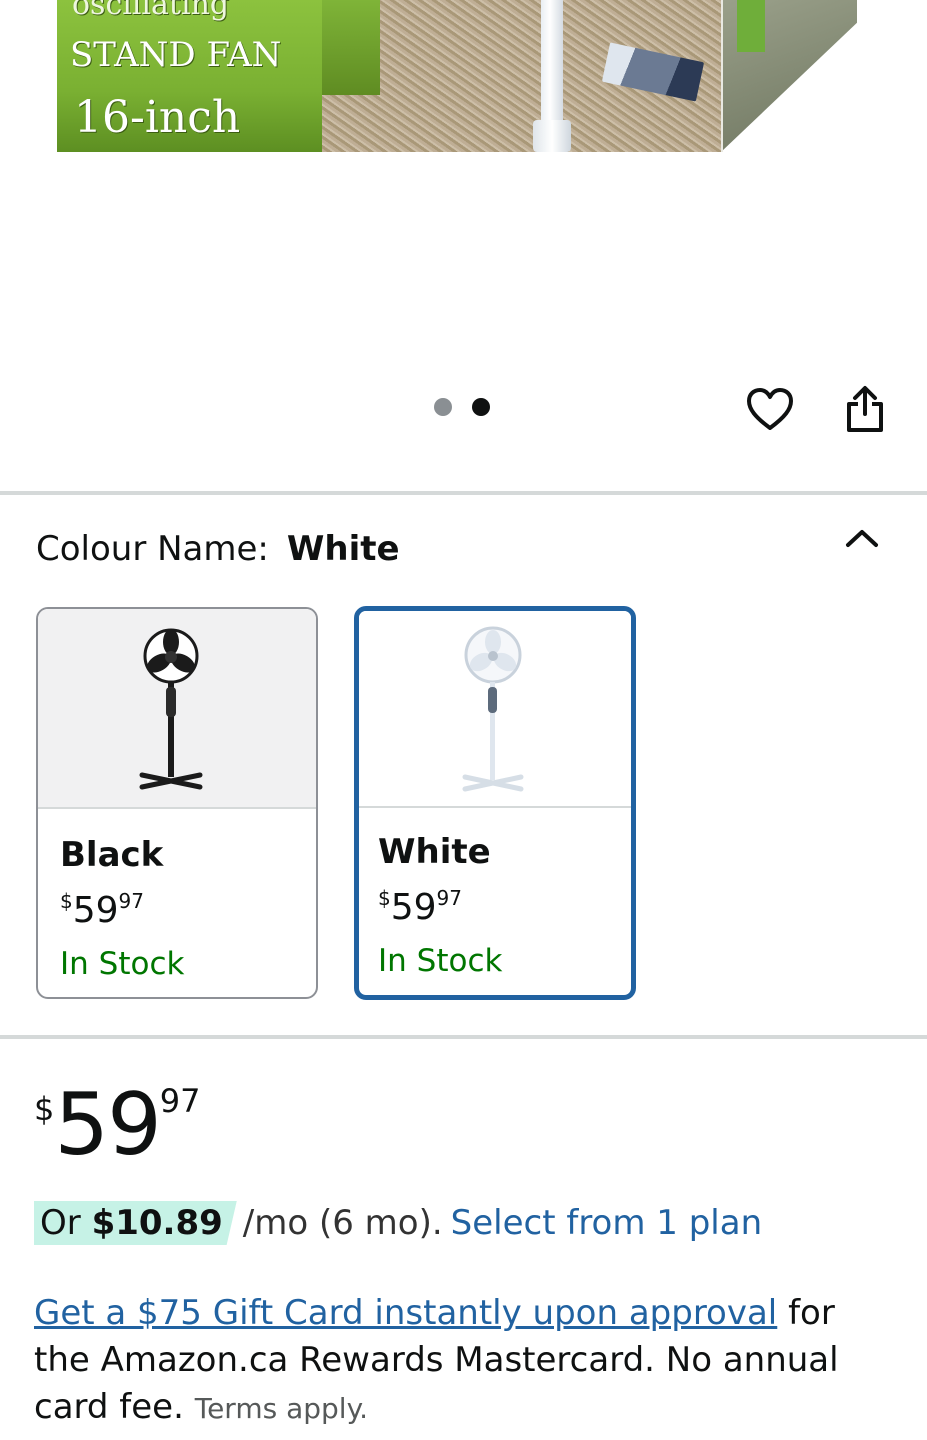  What do you see at coordinates (751, 26) in the screenshot?
I see `product-image-box-logo` at bounding box center [751, 26].